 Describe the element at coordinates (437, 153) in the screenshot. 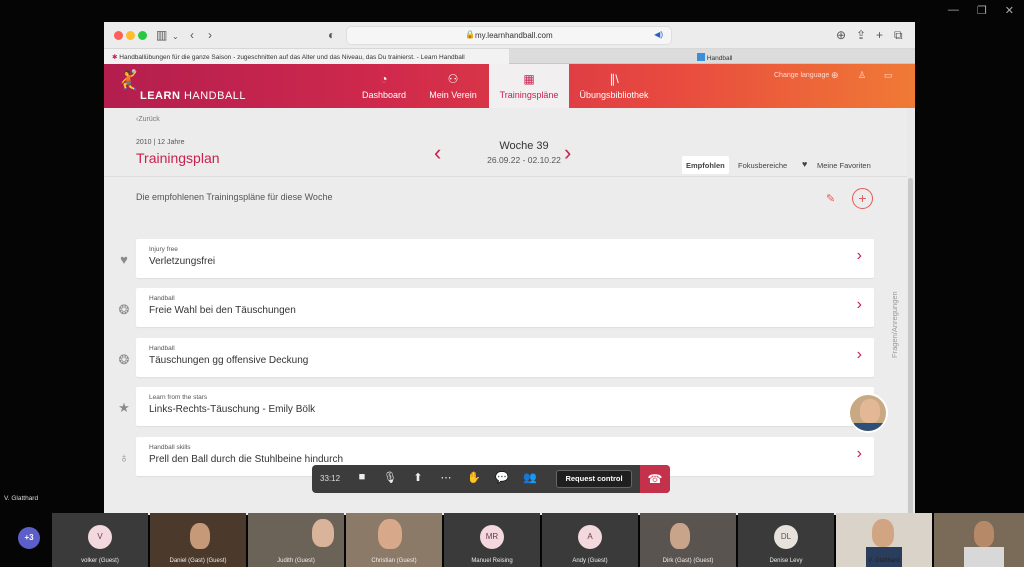

I see `previous-week-button: ‹` at that location.